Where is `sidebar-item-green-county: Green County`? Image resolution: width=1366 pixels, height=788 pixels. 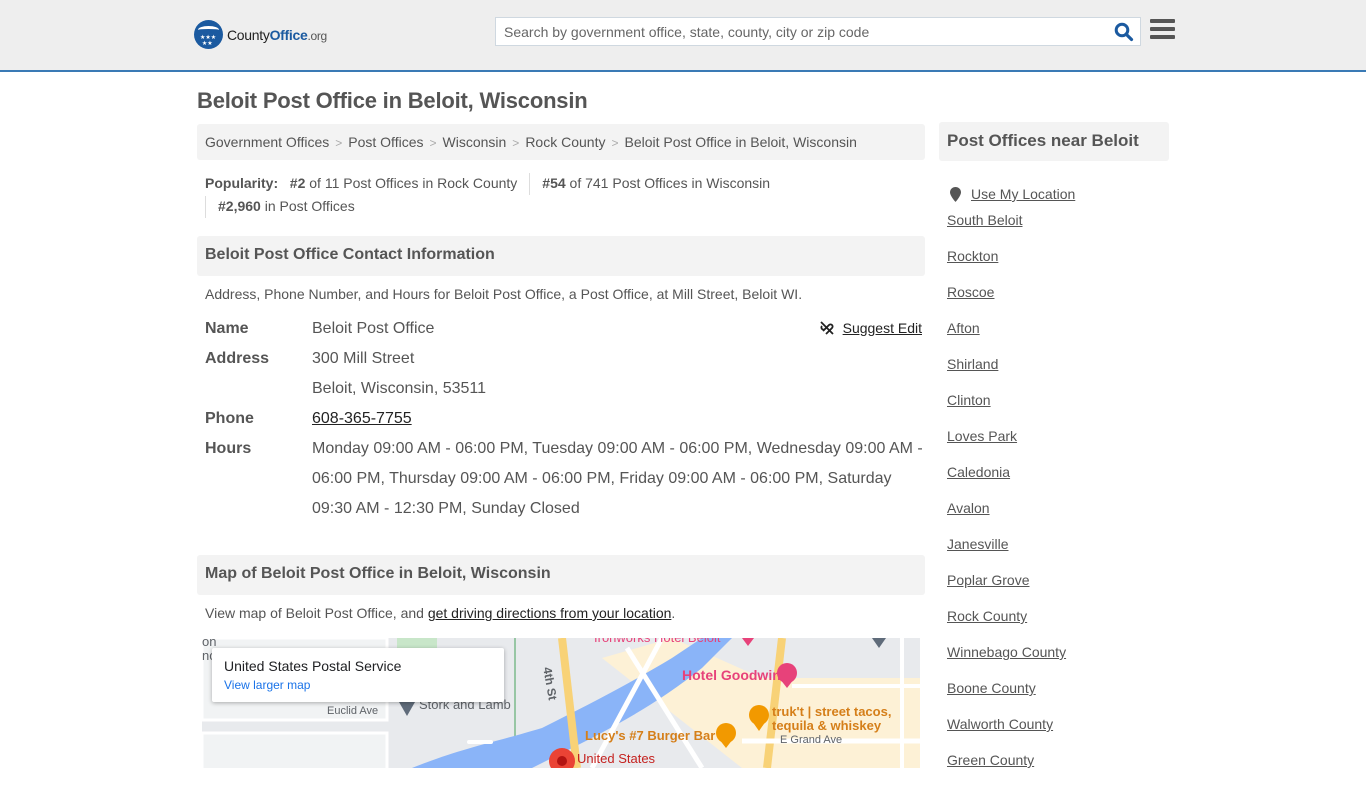 sidebar-item-green-county: Green County is located at coordinates (990, 760).